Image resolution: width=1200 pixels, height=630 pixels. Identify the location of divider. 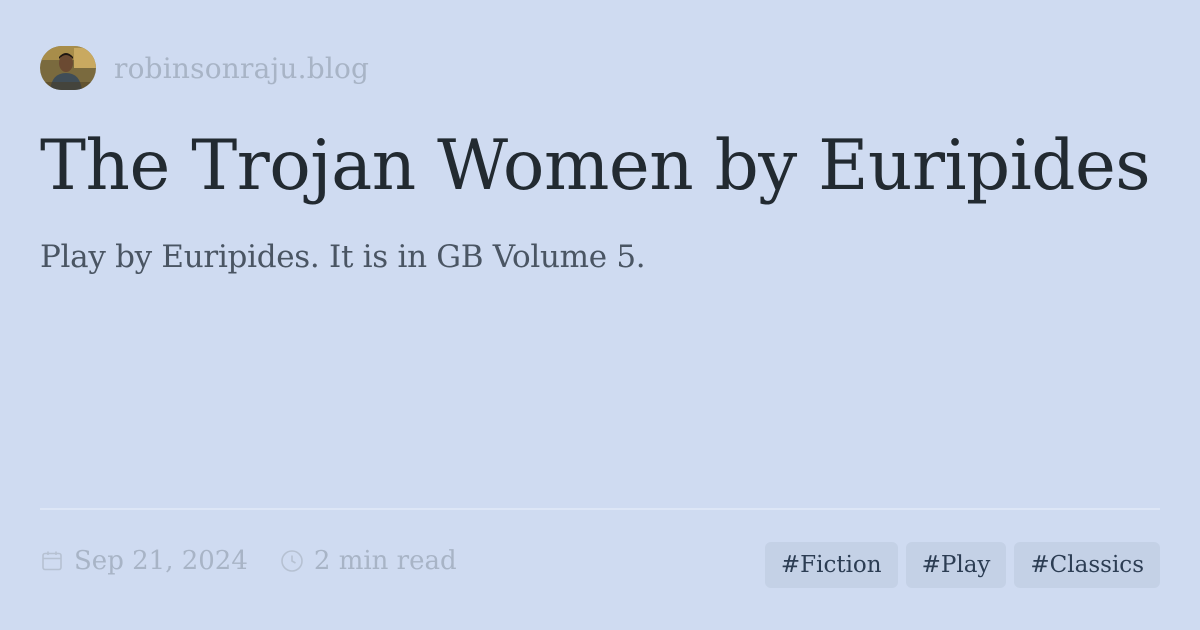
(600, 509).